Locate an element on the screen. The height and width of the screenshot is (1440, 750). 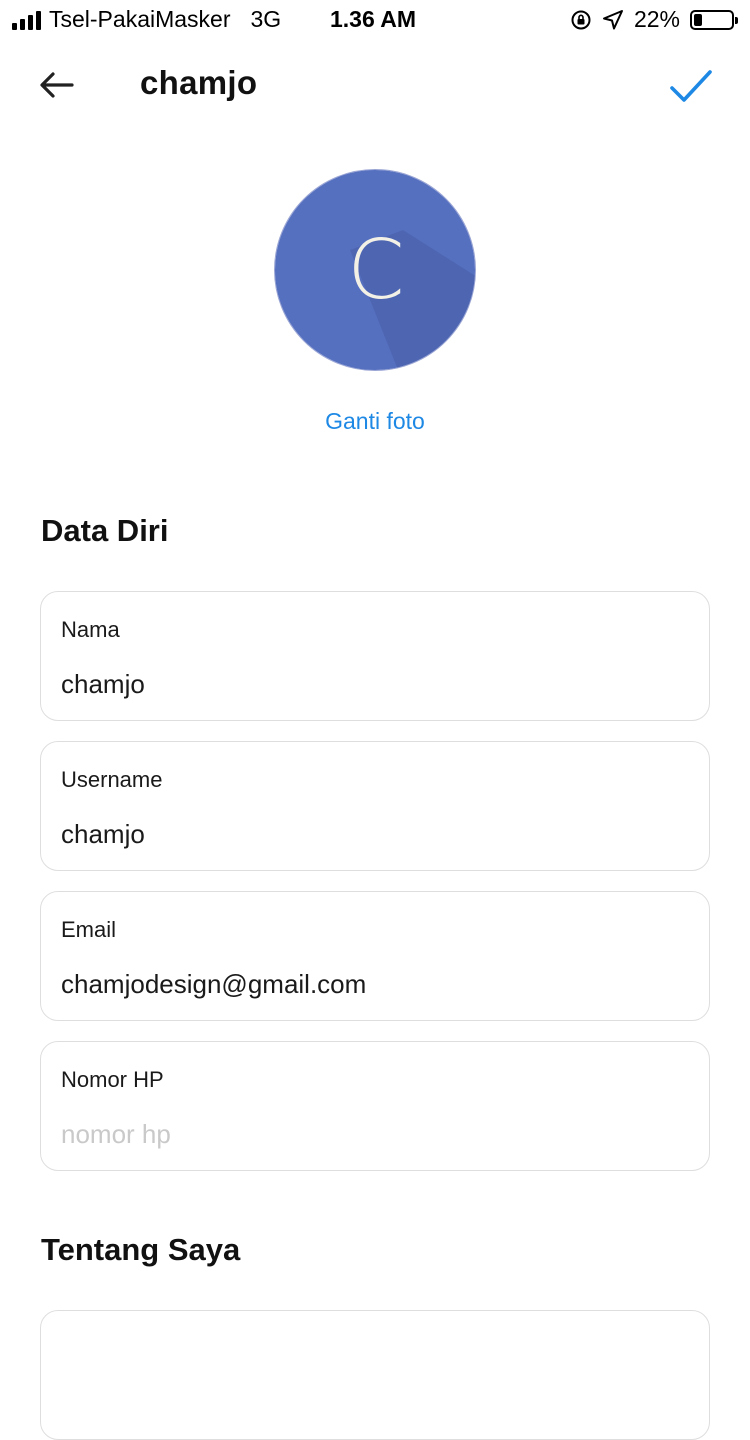
status-left: Tsel-PakaiMasker 3G is located at coordinates (146, 19).